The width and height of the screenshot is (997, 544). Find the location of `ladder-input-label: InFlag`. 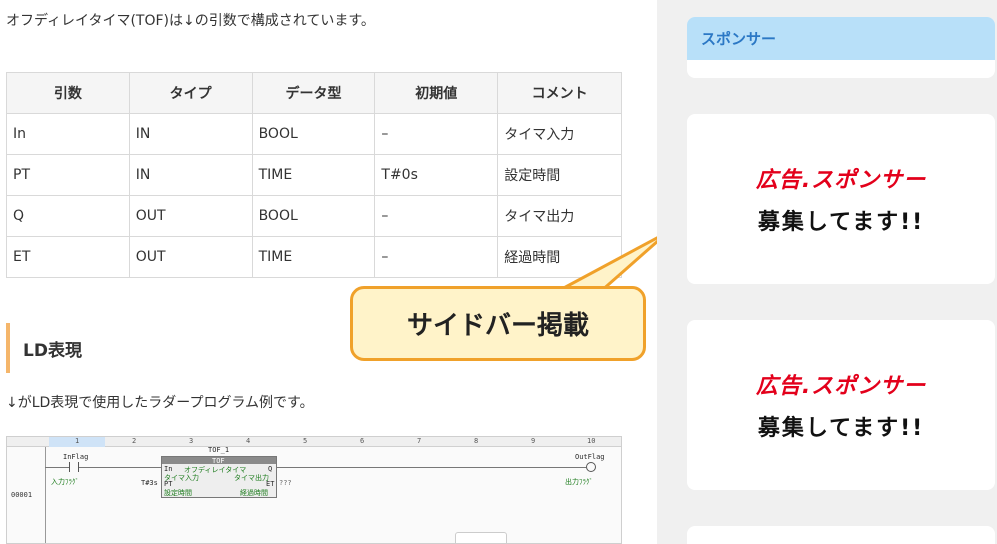

ladder-input-label: InFlag is located at coordinates (76, 457).